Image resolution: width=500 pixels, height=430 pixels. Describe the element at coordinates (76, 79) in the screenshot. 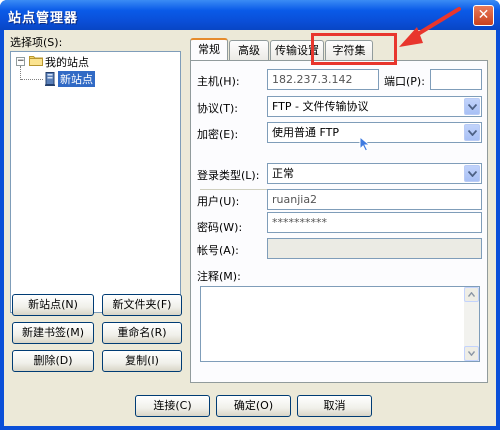

I see `tree-item-new-site: 新站点` at that location.